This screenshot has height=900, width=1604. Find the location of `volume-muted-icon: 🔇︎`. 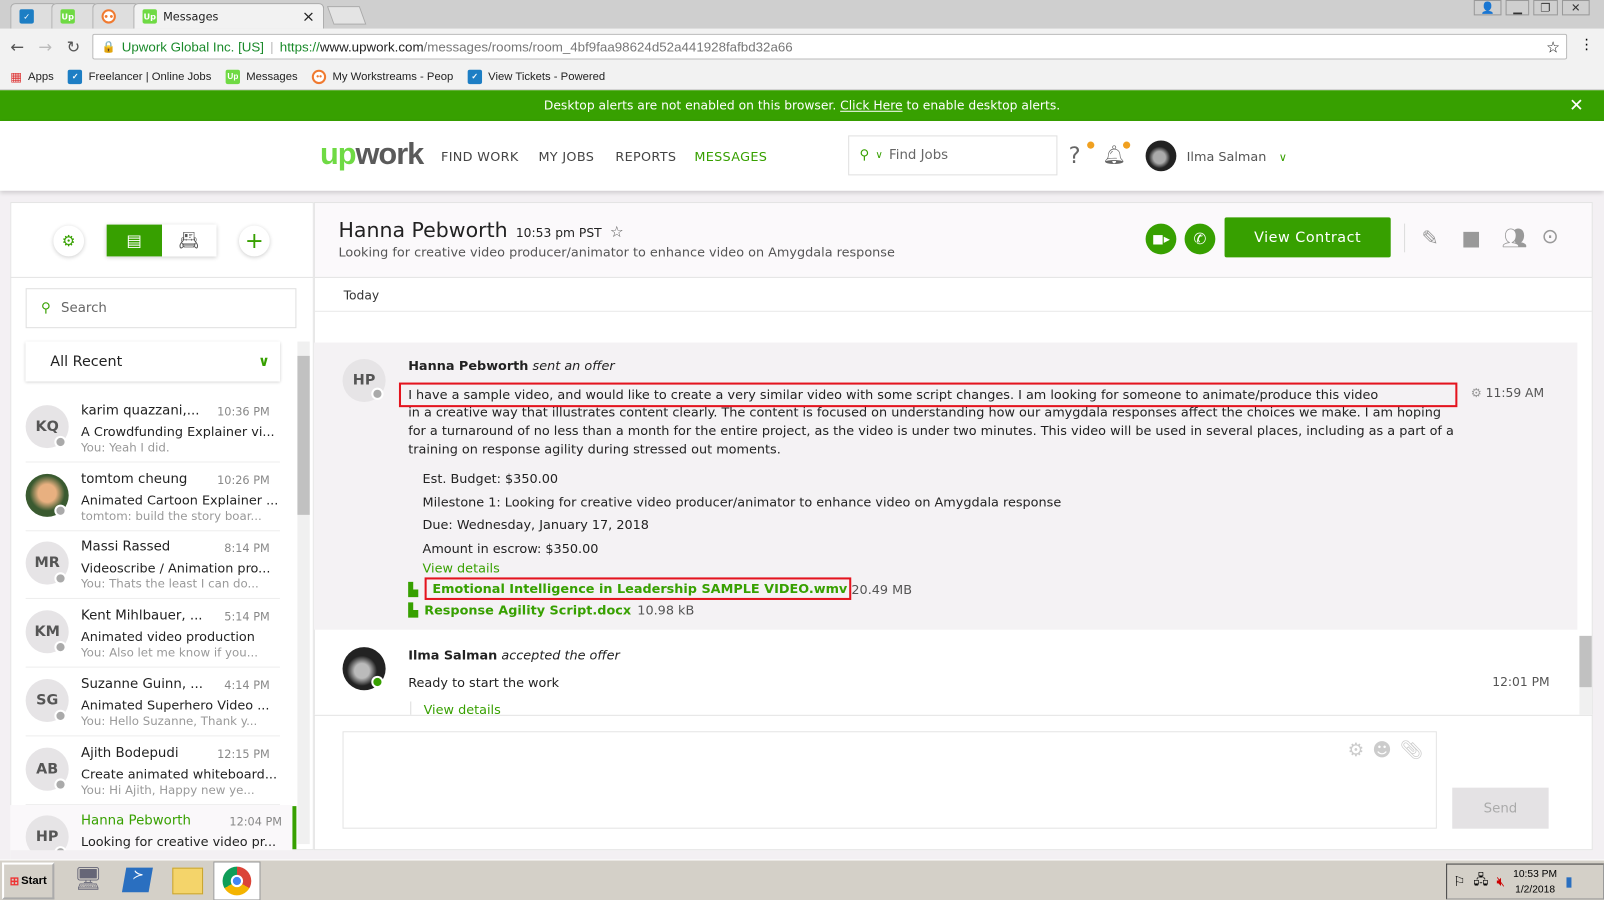

volume-muted-icon: 🔇︎ is located at coordinates (1501, 881).